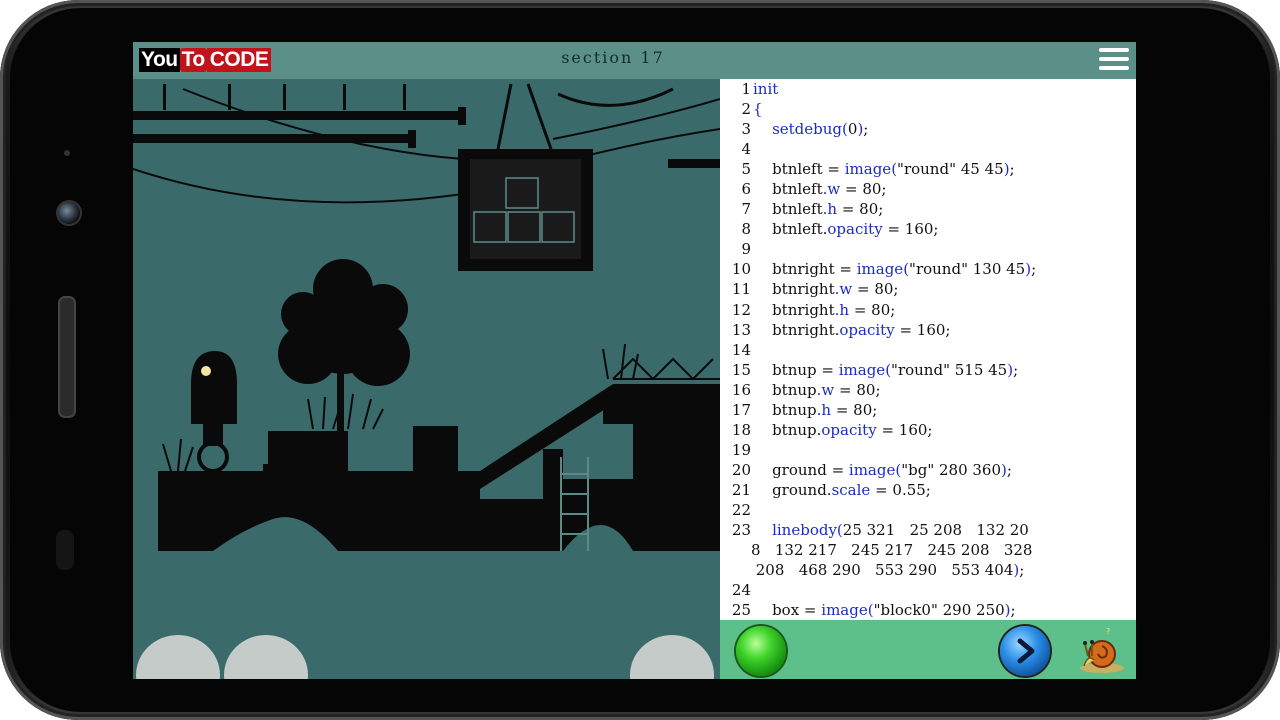  I want to click on code-line: 17 btnup.h = 80;, so click(928, 410).